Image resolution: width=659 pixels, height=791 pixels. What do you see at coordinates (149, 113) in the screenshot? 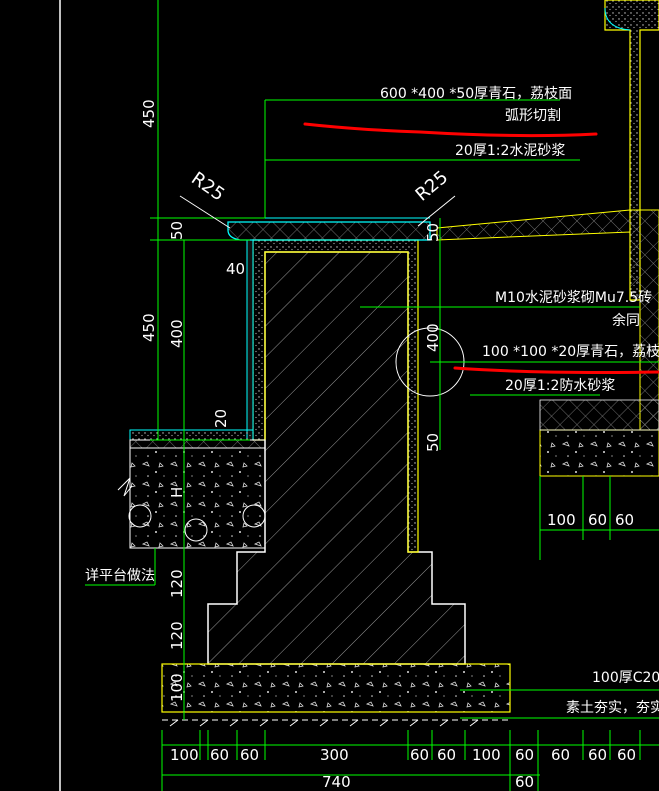
I see `dim-left-450-top: 450` at bounding box center [149, 113].